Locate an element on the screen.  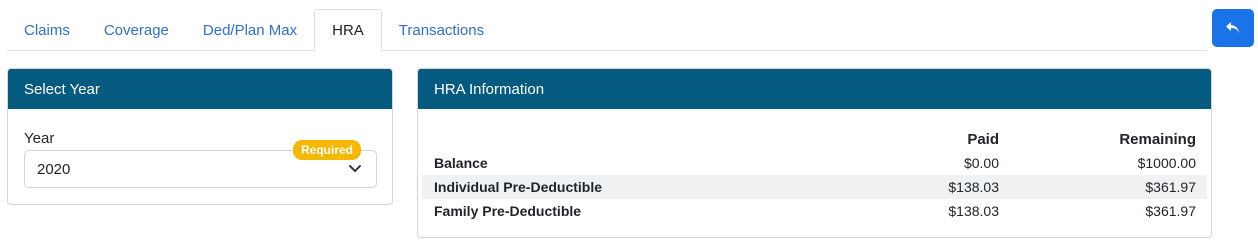
reply-arrow-icon is located at coordinates (1232, 27).